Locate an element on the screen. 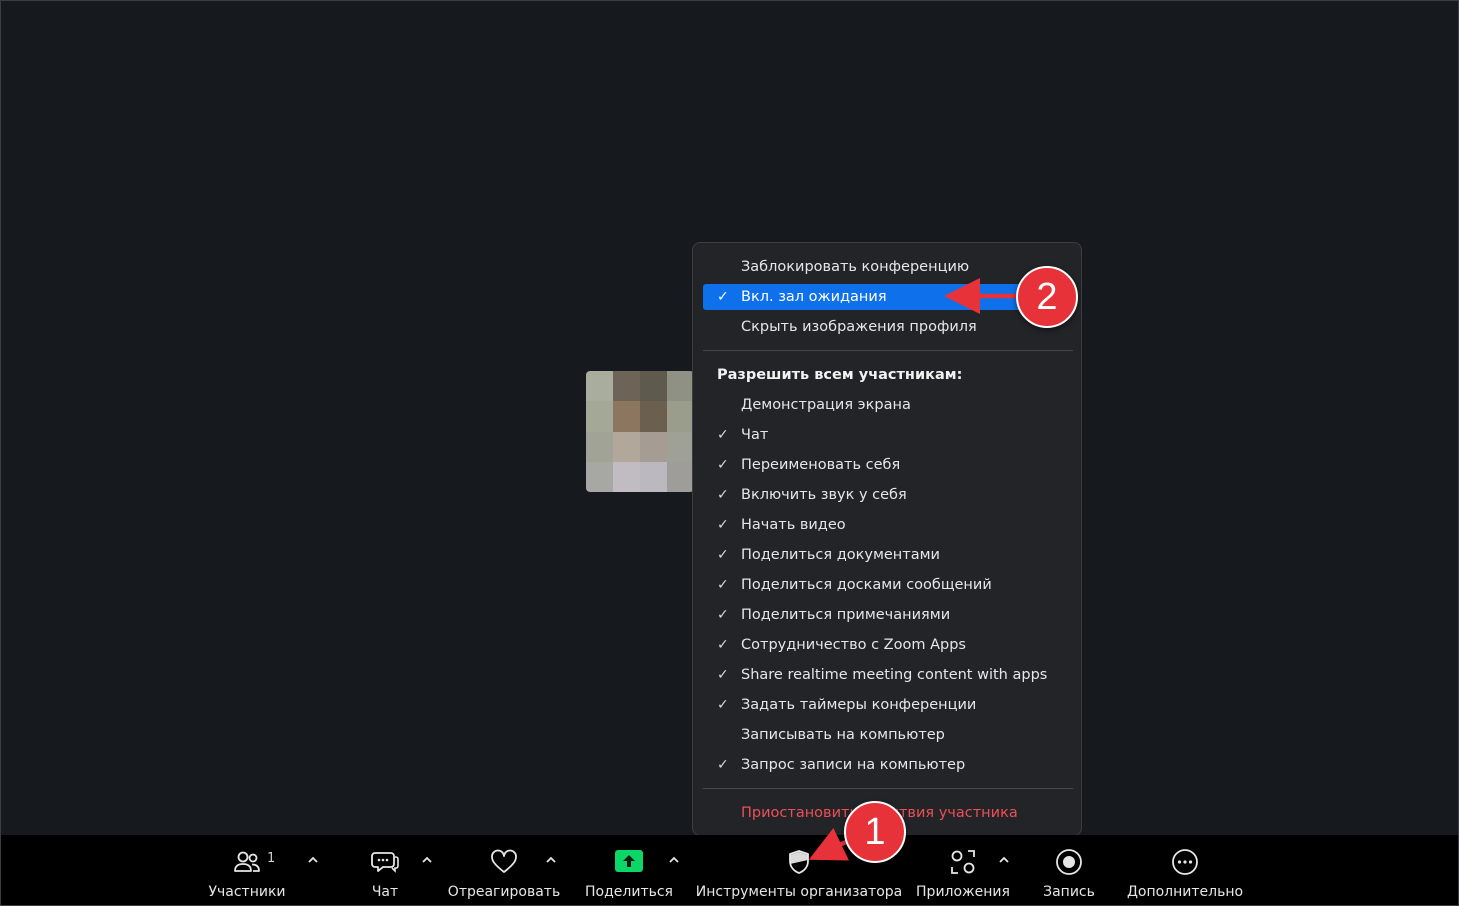  annotation-badge-step-2: 2 is located at coordinates (1047, 297).